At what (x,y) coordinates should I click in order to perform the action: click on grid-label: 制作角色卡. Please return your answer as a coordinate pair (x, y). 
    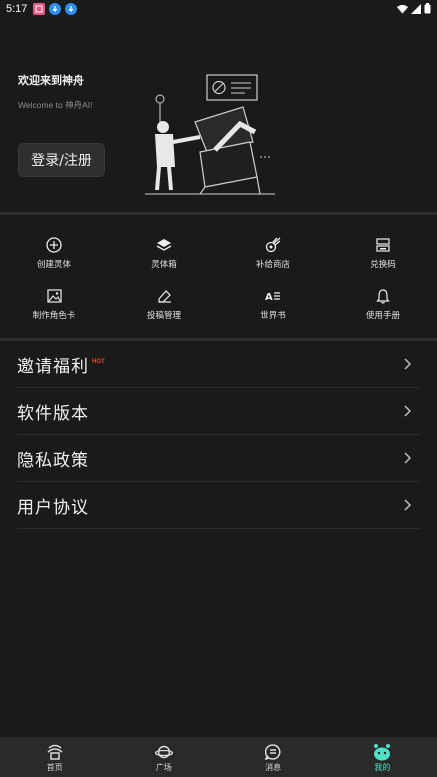
    Looking at the image, I should click on (54, 316).